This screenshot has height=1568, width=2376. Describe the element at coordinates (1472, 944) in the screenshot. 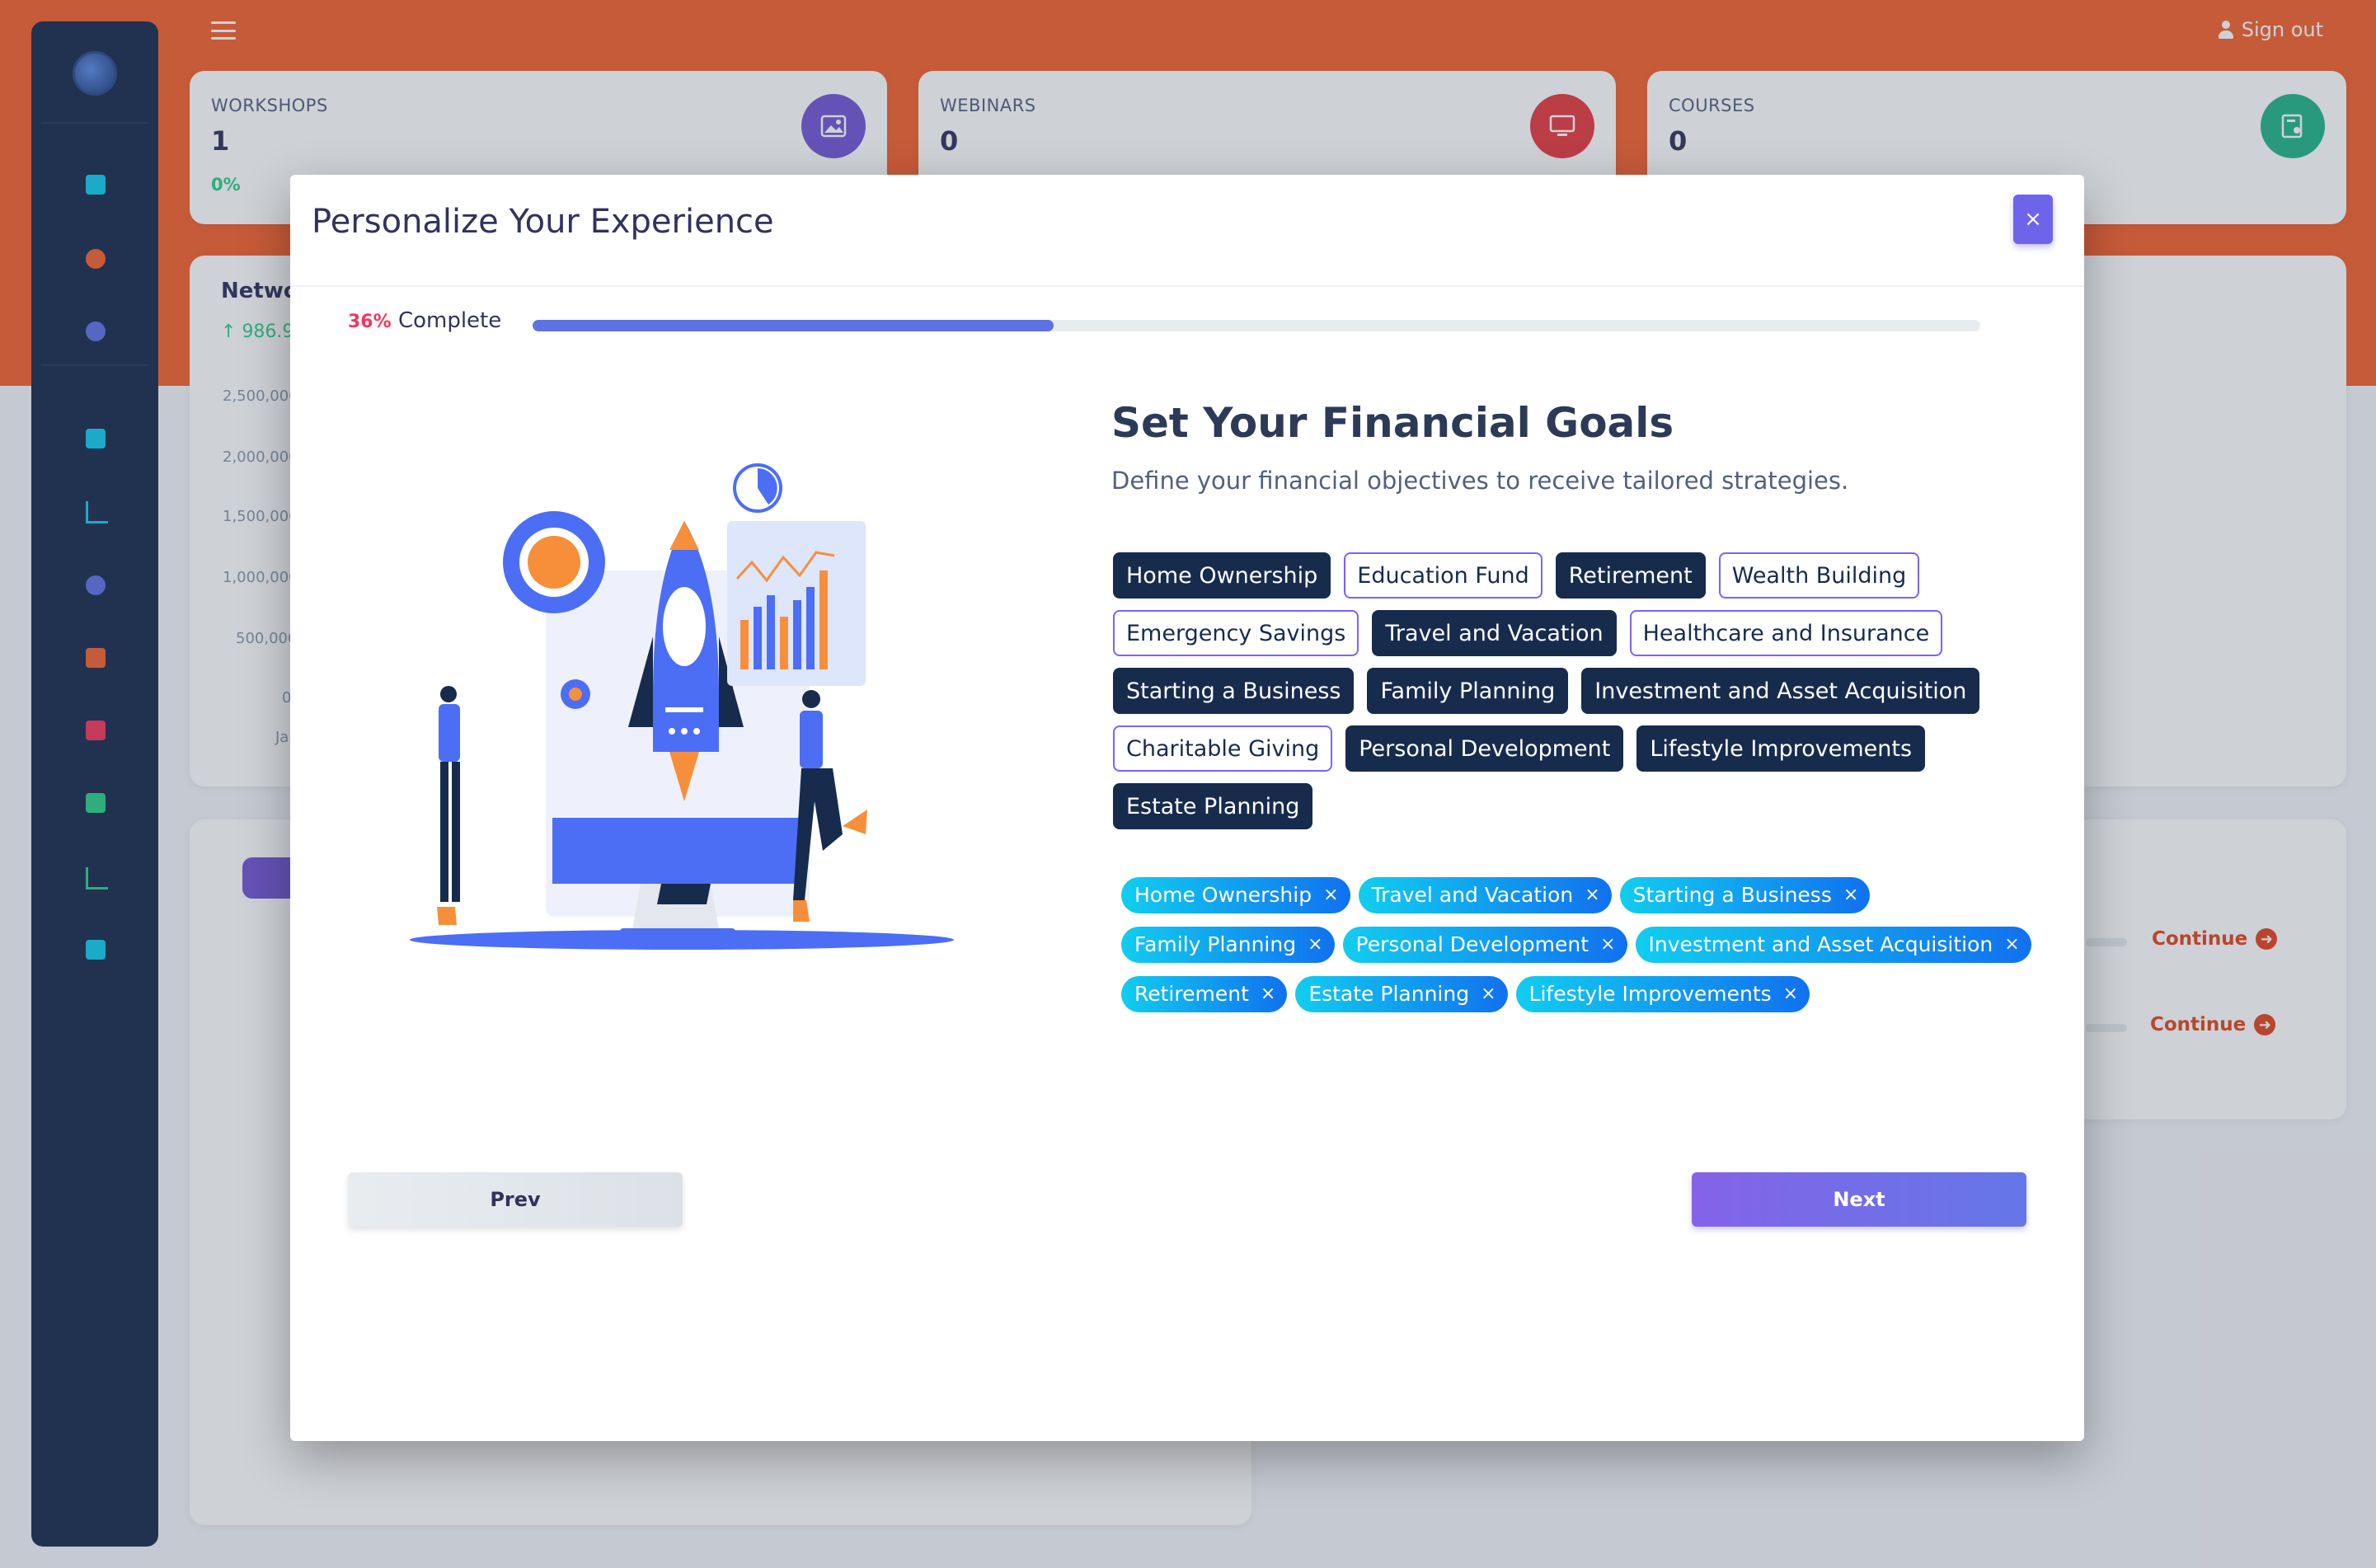

I see `selected-tag-label: Personal Development` at that location.